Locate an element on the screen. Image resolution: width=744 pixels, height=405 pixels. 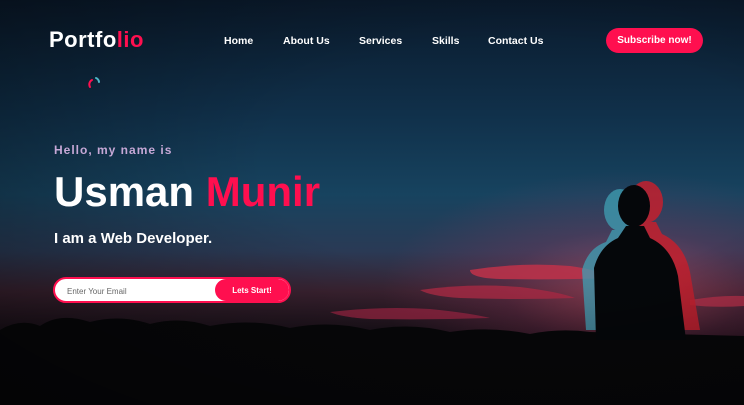
greeting-text: Hello, my name is is located at coordinates (113, 150).